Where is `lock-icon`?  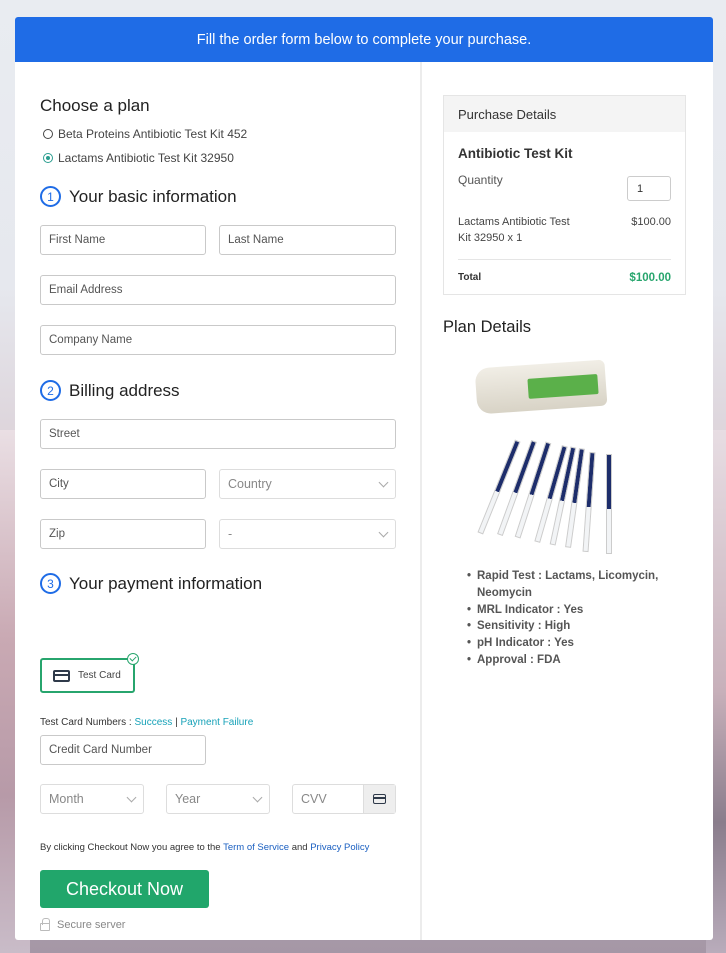 lock-icon is located at coordinates (45, 924).